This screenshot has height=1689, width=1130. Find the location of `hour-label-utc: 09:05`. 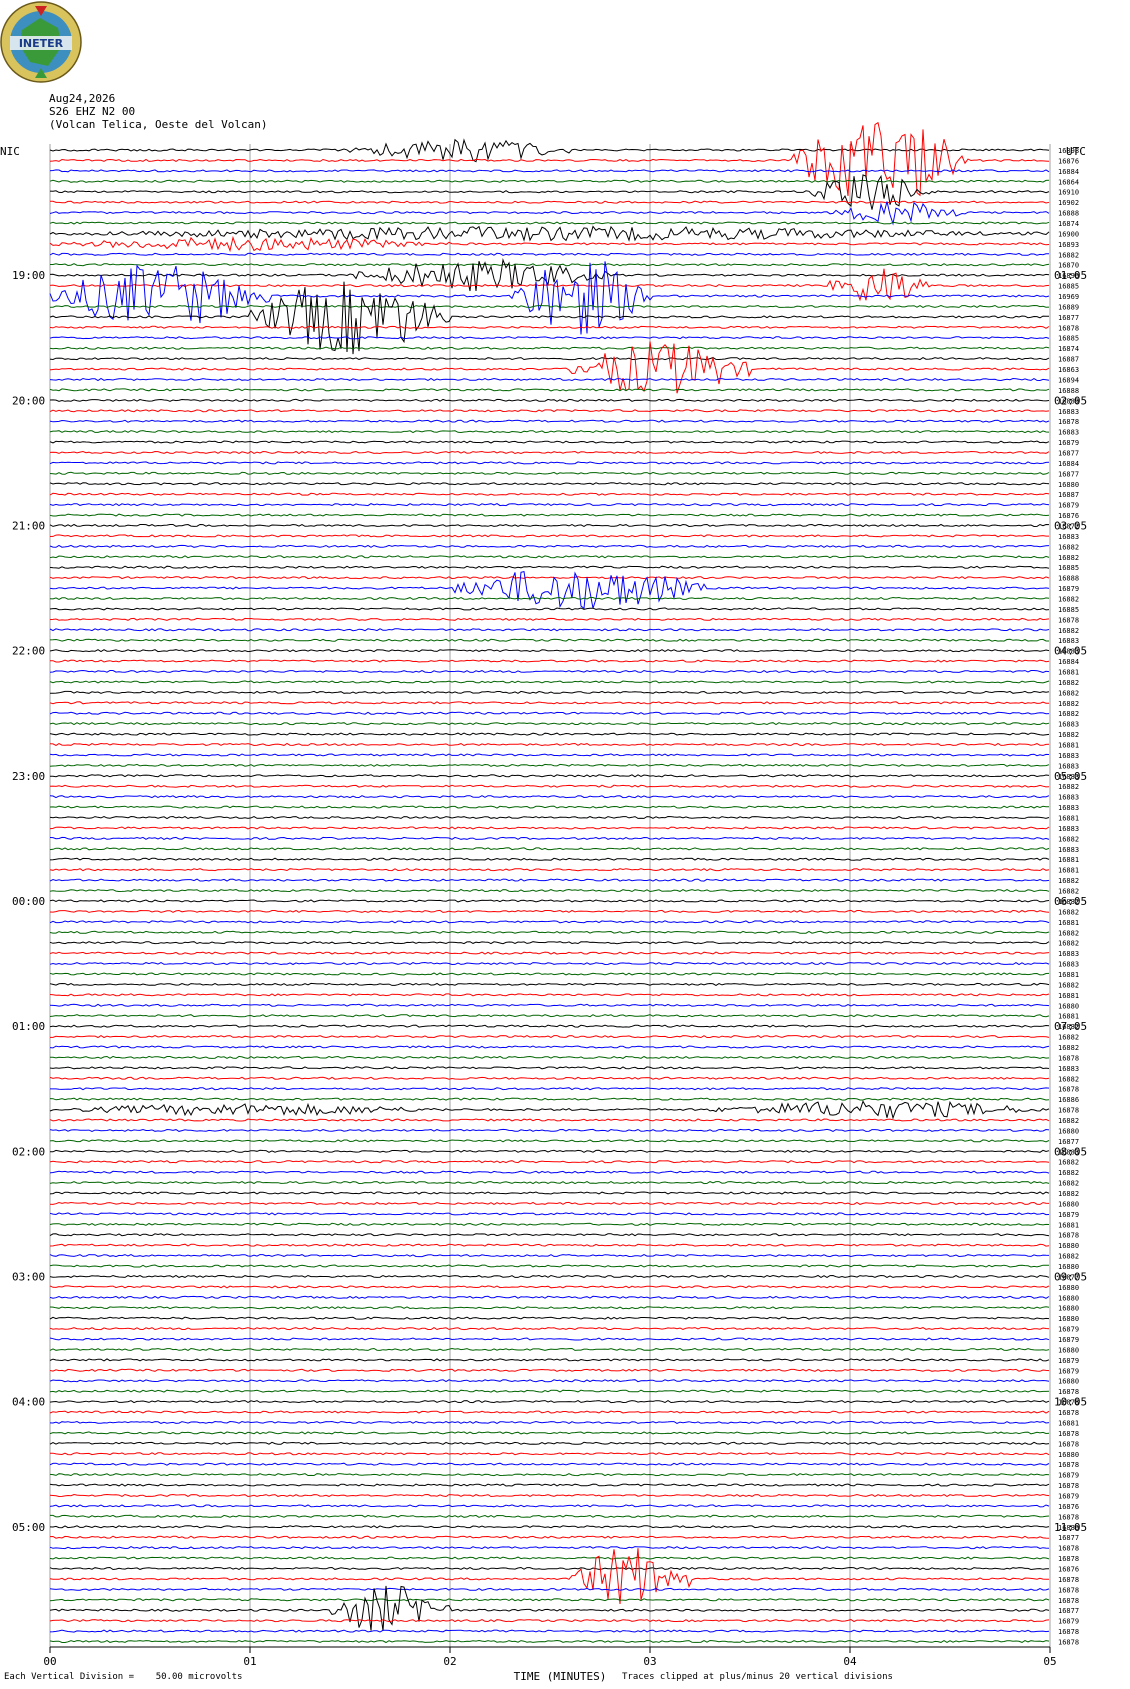

hour-label-utc: 09:05 is located at coordinates (1070, 1276).